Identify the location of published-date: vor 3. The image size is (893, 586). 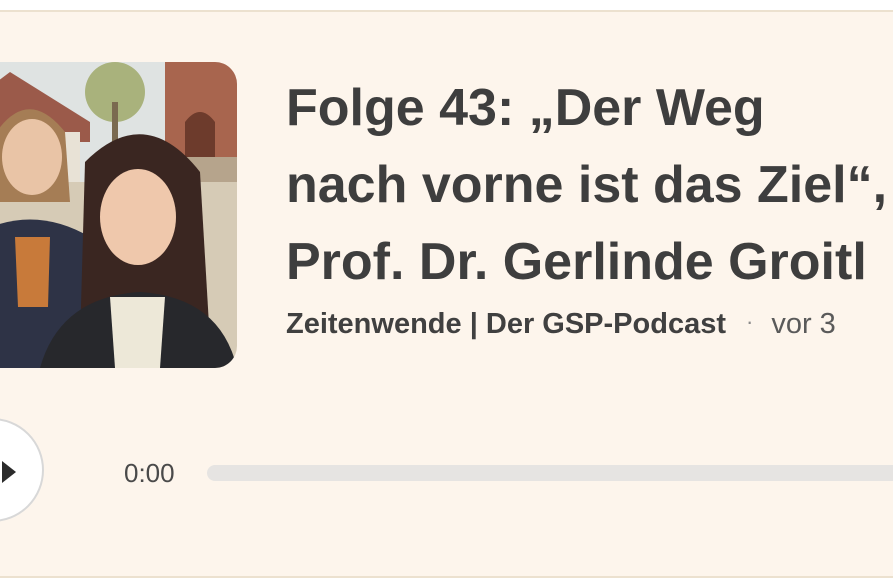
(803, 324).